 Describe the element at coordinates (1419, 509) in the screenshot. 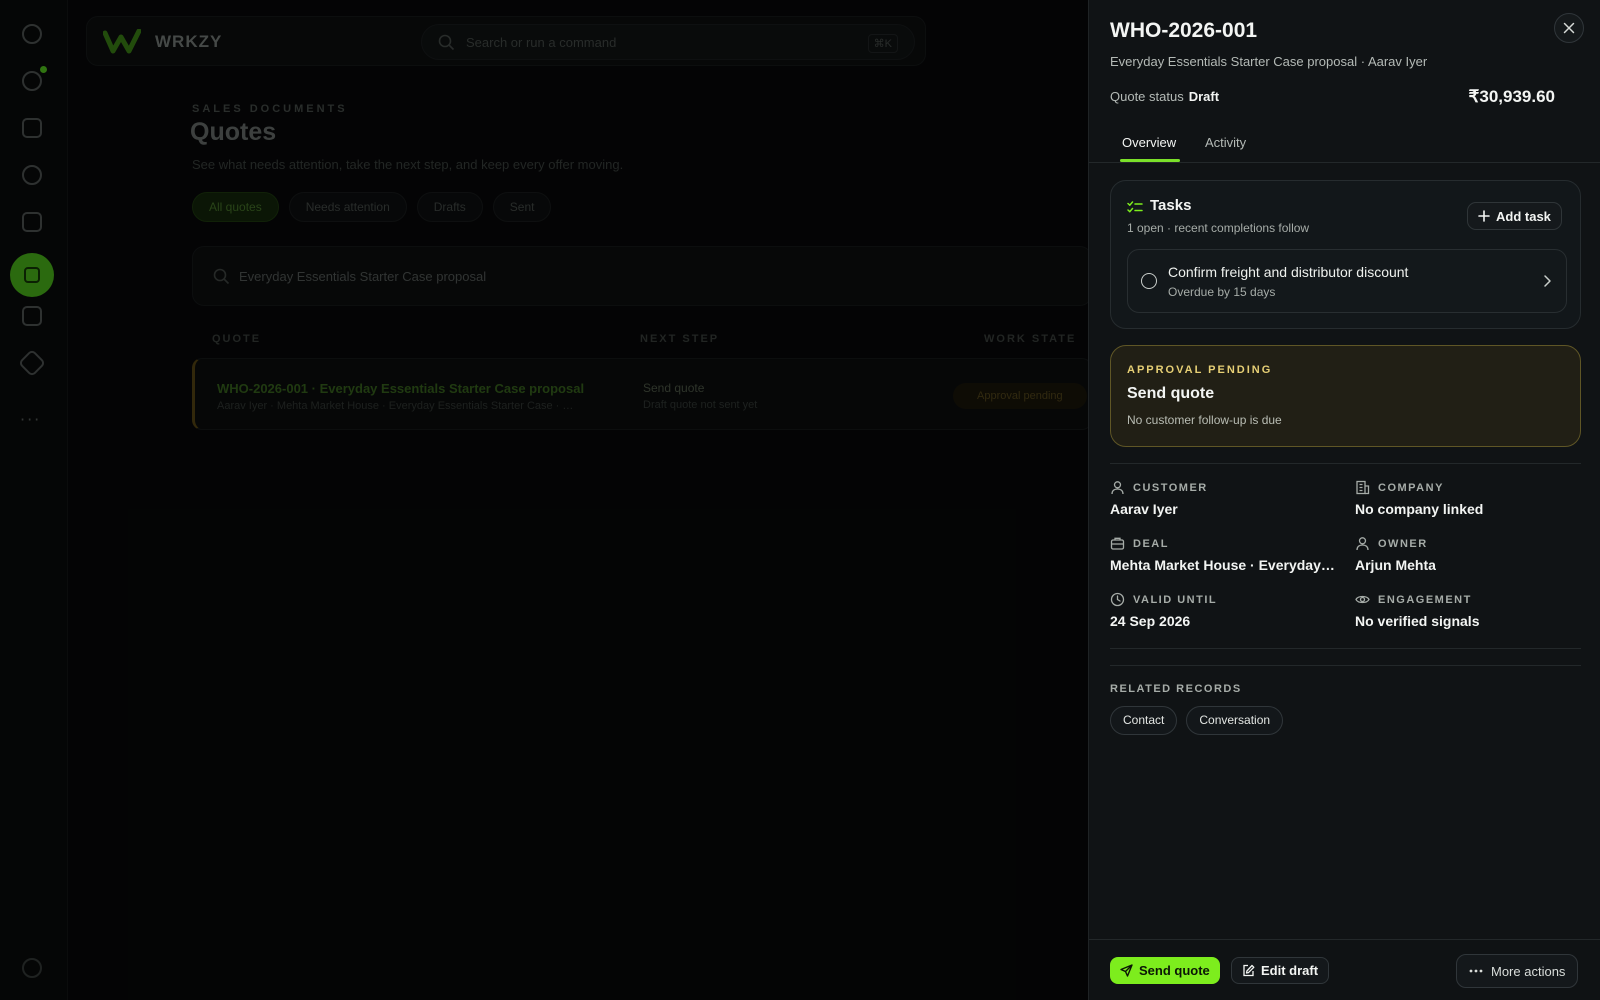

I see `company-value: No company linked` at that location.